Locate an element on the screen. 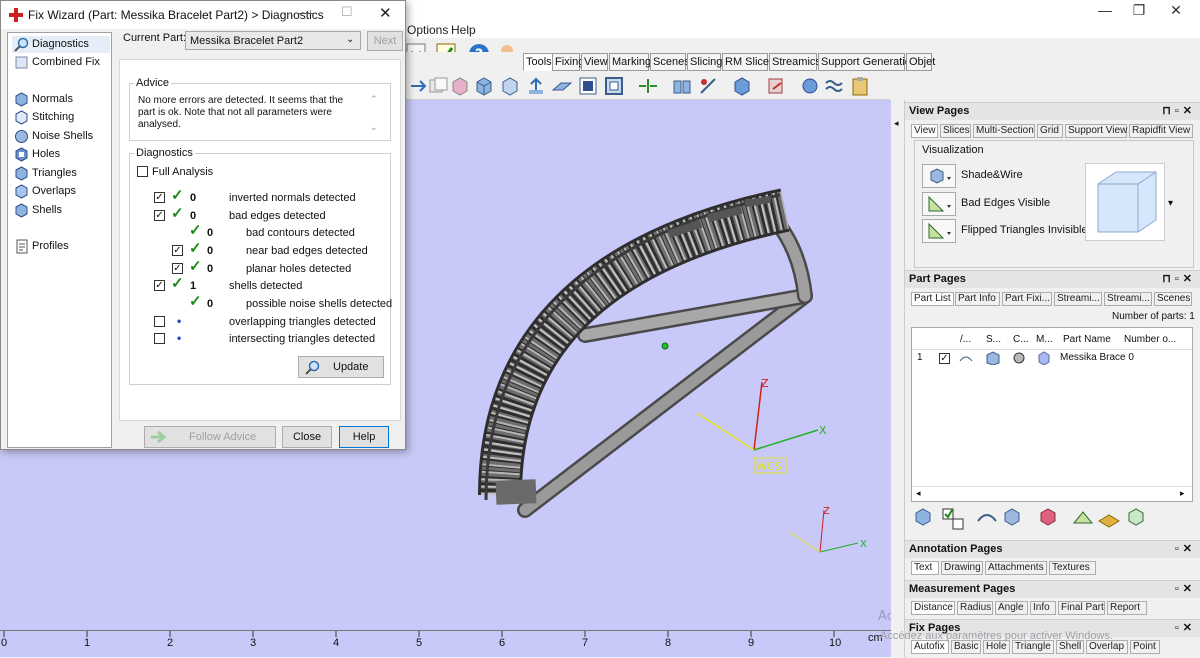 The height and width of the screenshot is (658, 1200). menu-help: Help is located at coordinates (463, 30).